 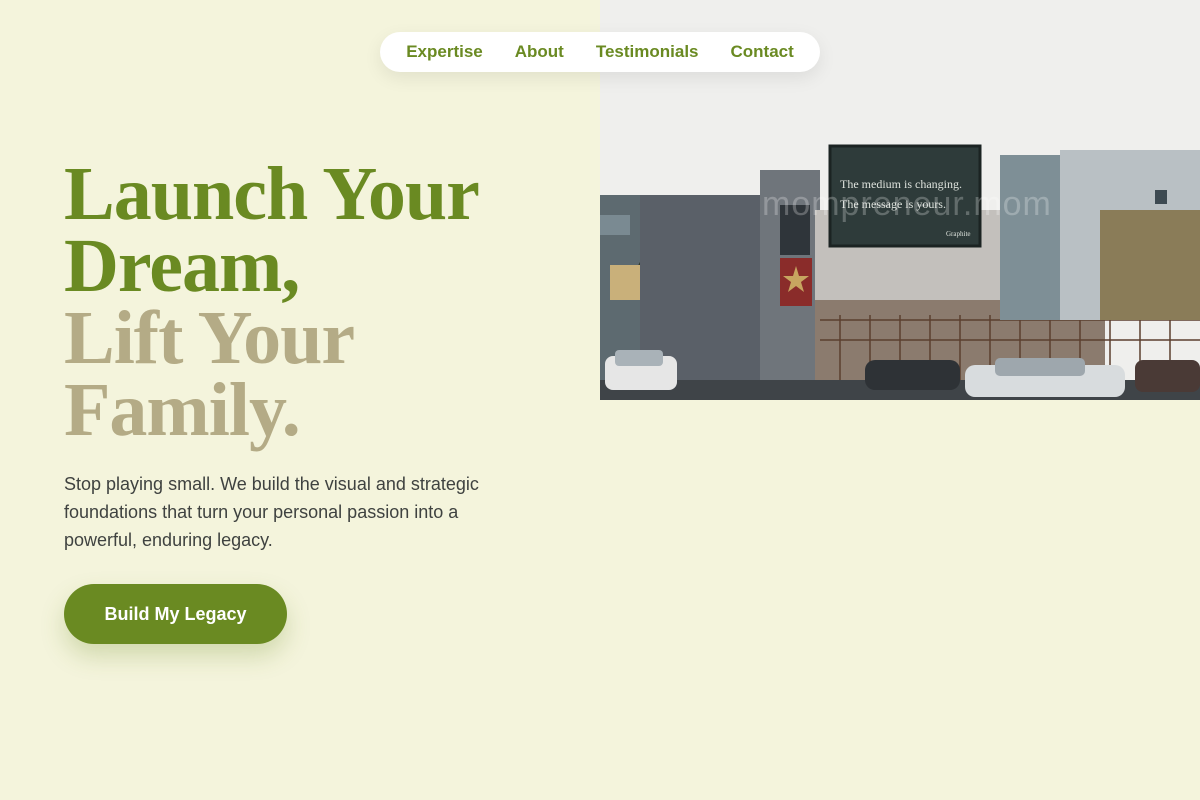 What do you see at coordinates (209, 338) in the screenshot?
I see `headline-line-3: Lift Your` at bounding box center [209, 338].